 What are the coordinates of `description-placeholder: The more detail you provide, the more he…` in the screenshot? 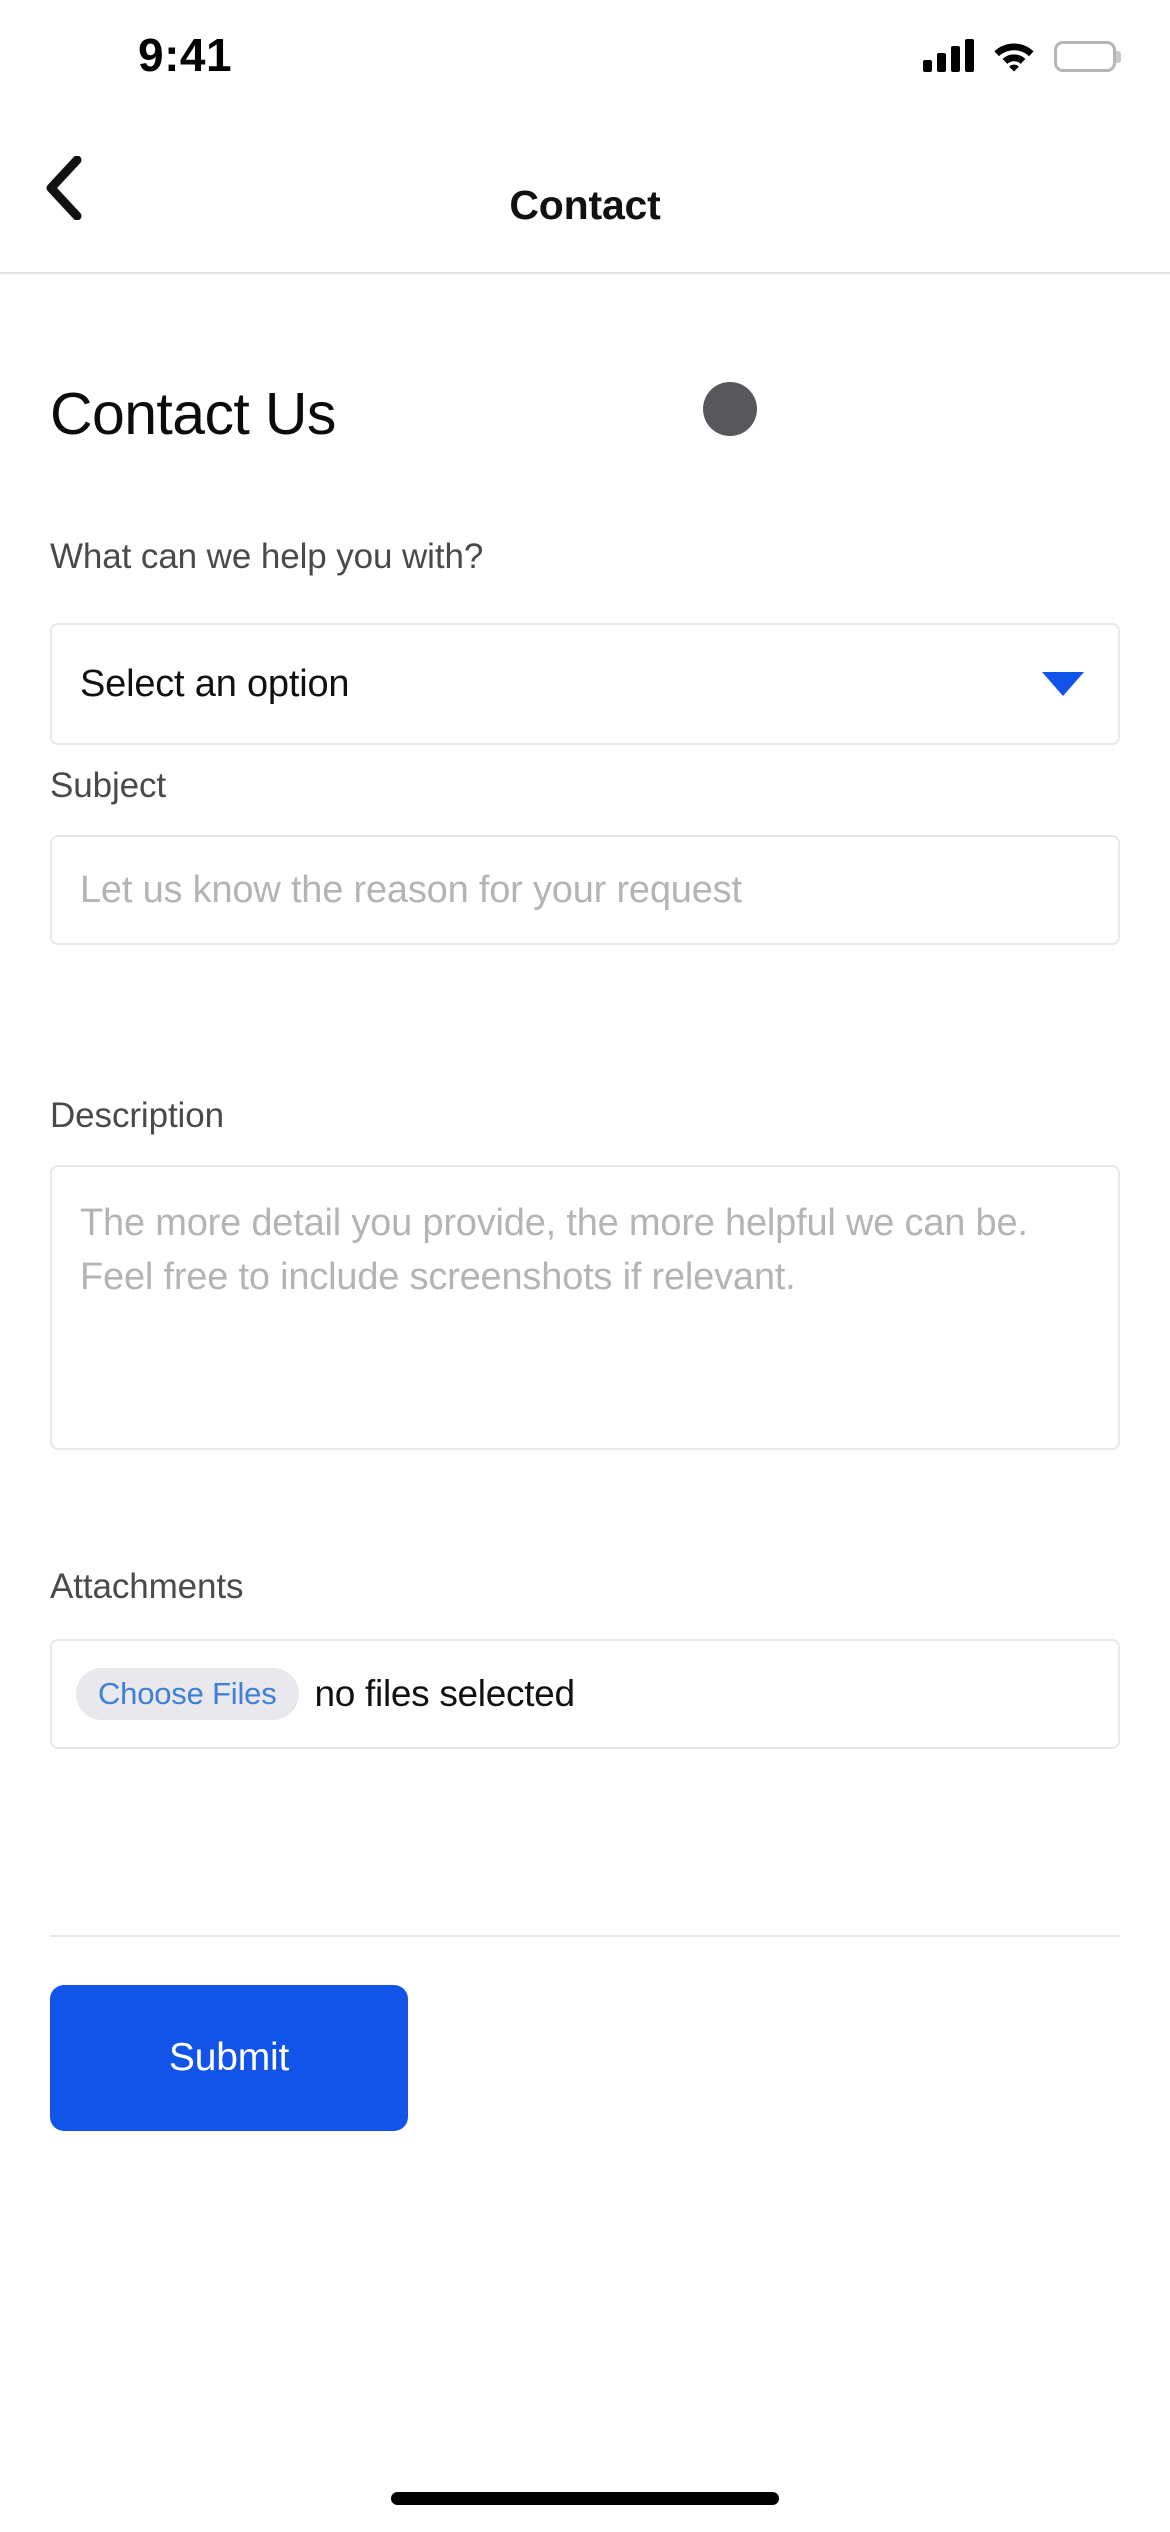 It's located at (554, 1250).